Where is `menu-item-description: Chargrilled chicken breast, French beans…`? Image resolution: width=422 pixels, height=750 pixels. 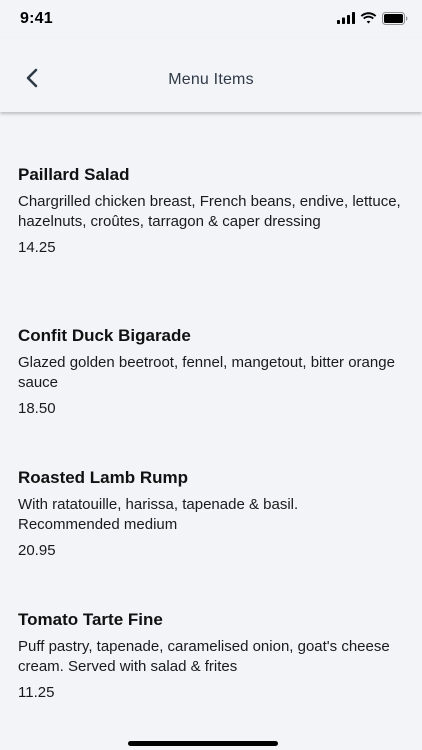 menu-item-description: Chargrilled chicken breast, French beans… is located at coordinates (209, 211).